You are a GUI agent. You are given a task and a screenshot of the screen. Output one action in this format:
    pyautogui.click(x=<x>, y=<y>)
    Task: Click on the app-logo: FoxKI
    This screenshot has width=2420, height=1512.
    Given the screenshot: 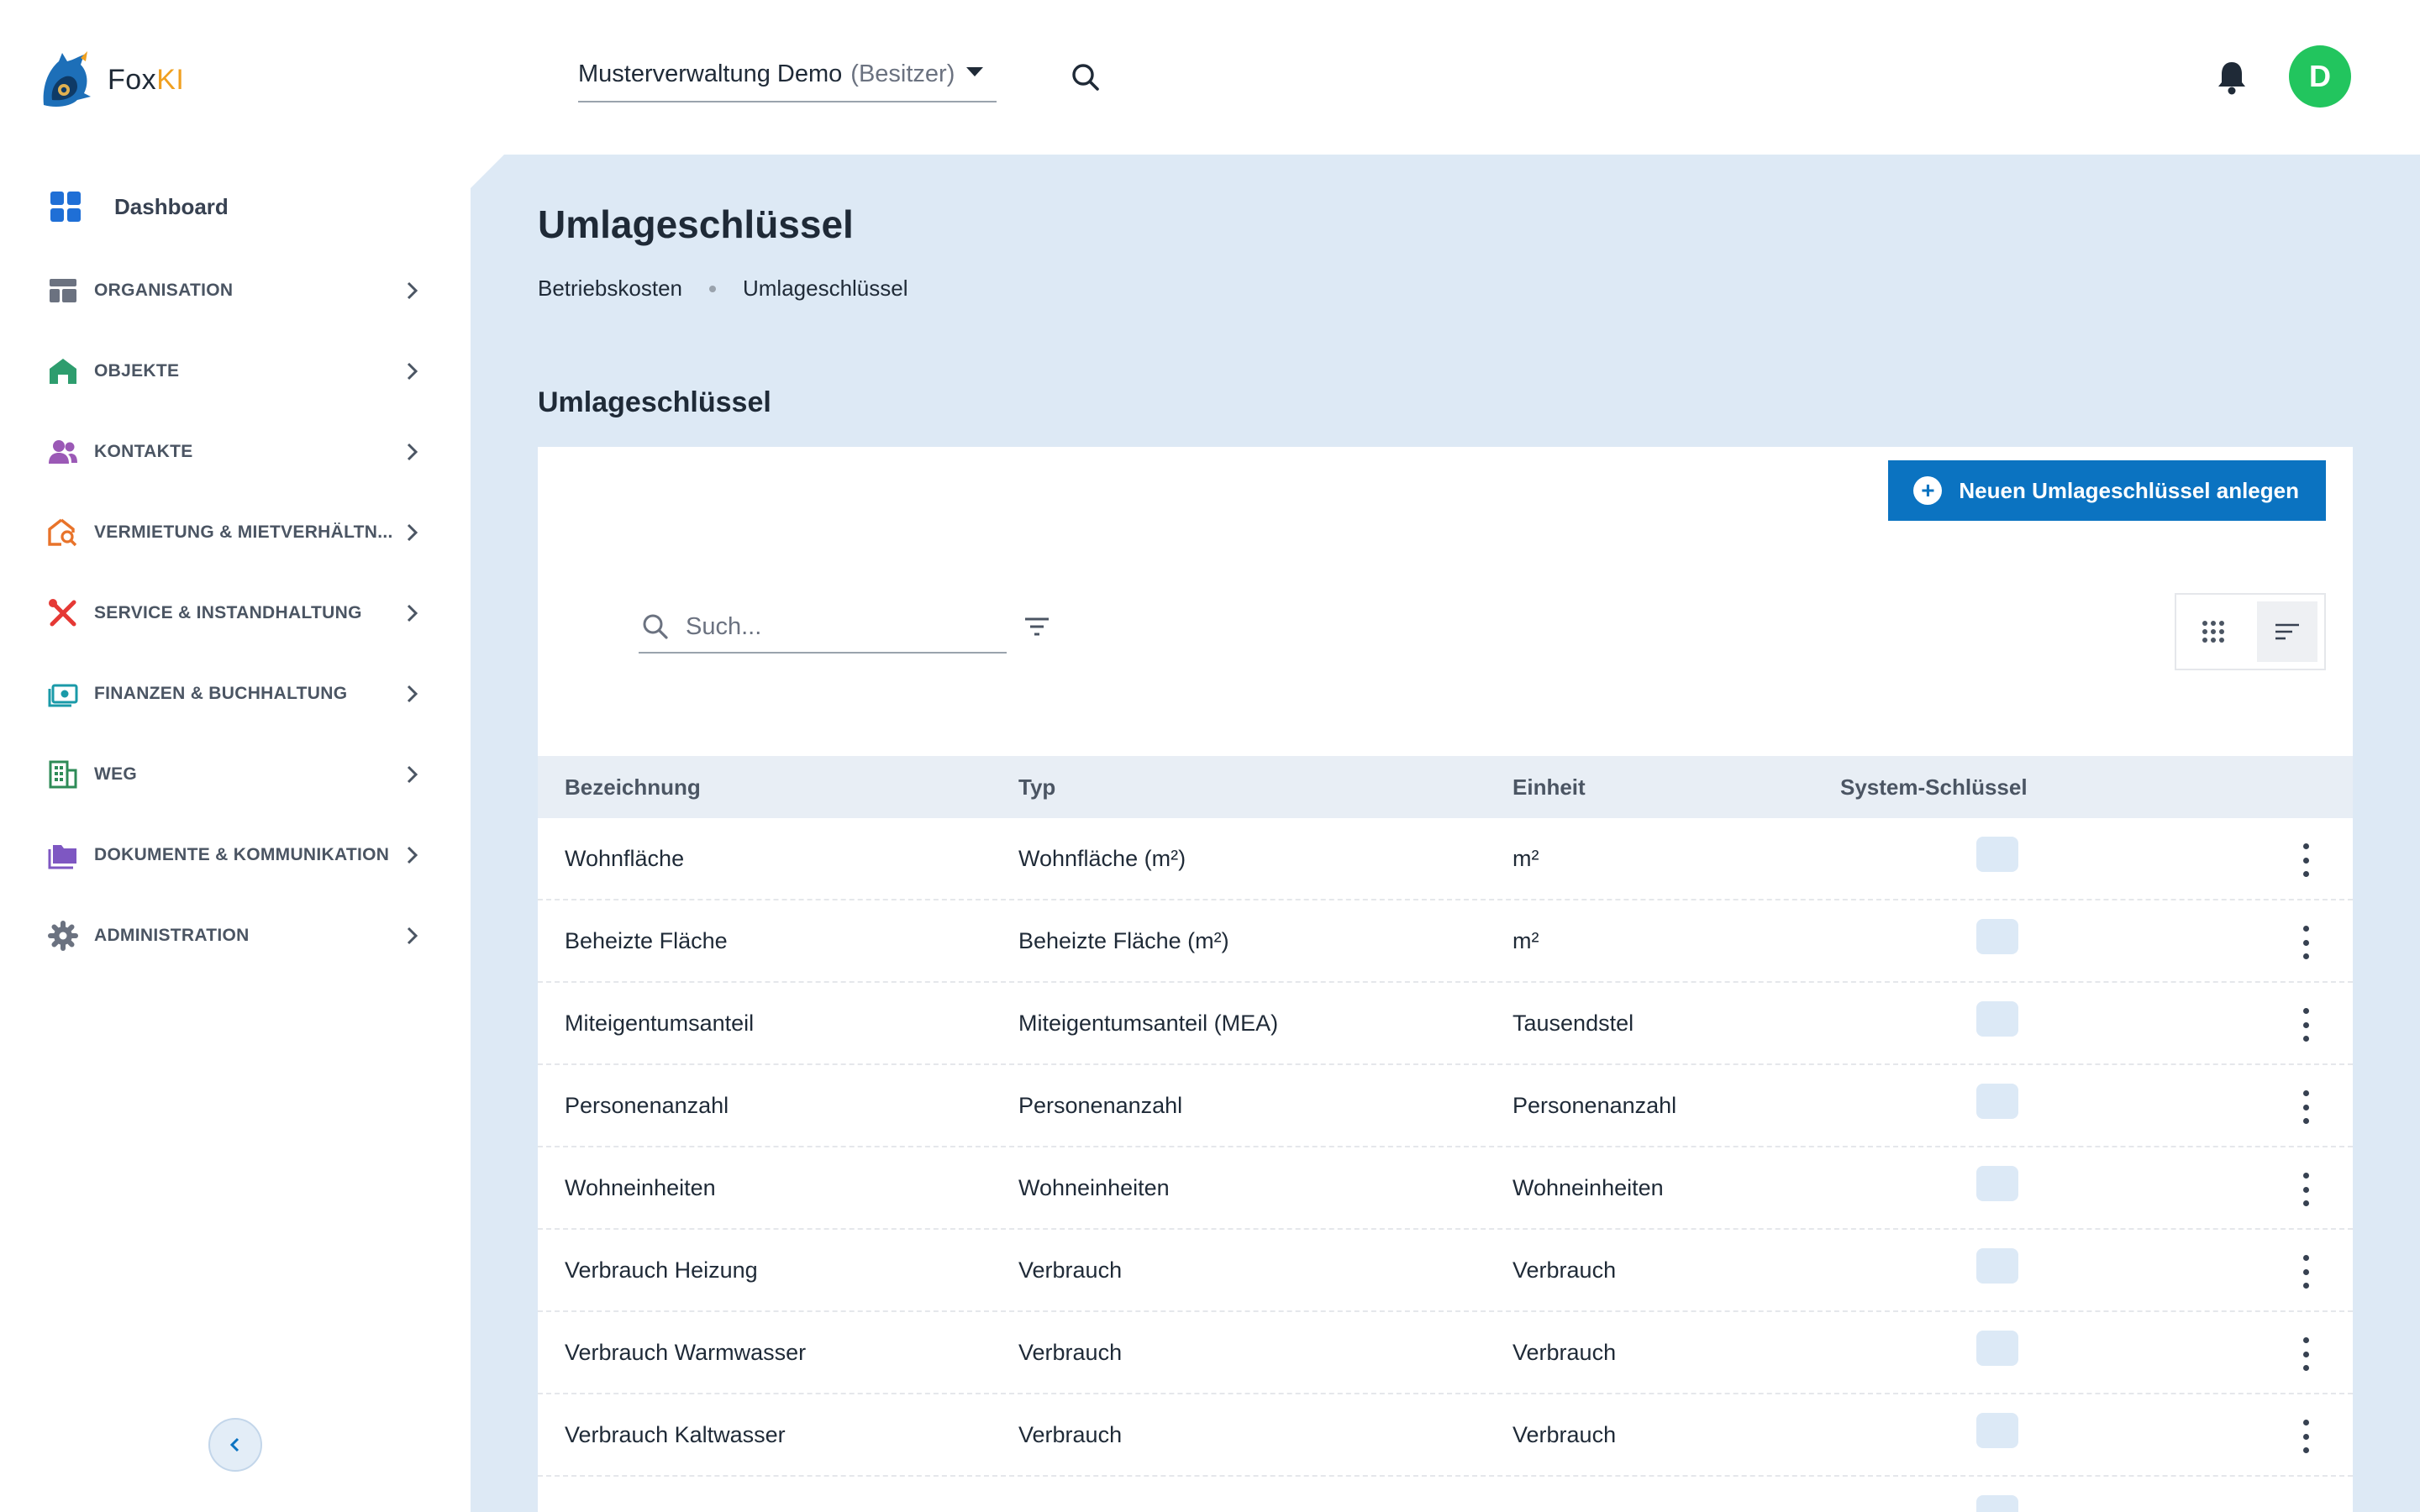 What is the action you would take?
    pyautogui.click(x=110, y=80)
    